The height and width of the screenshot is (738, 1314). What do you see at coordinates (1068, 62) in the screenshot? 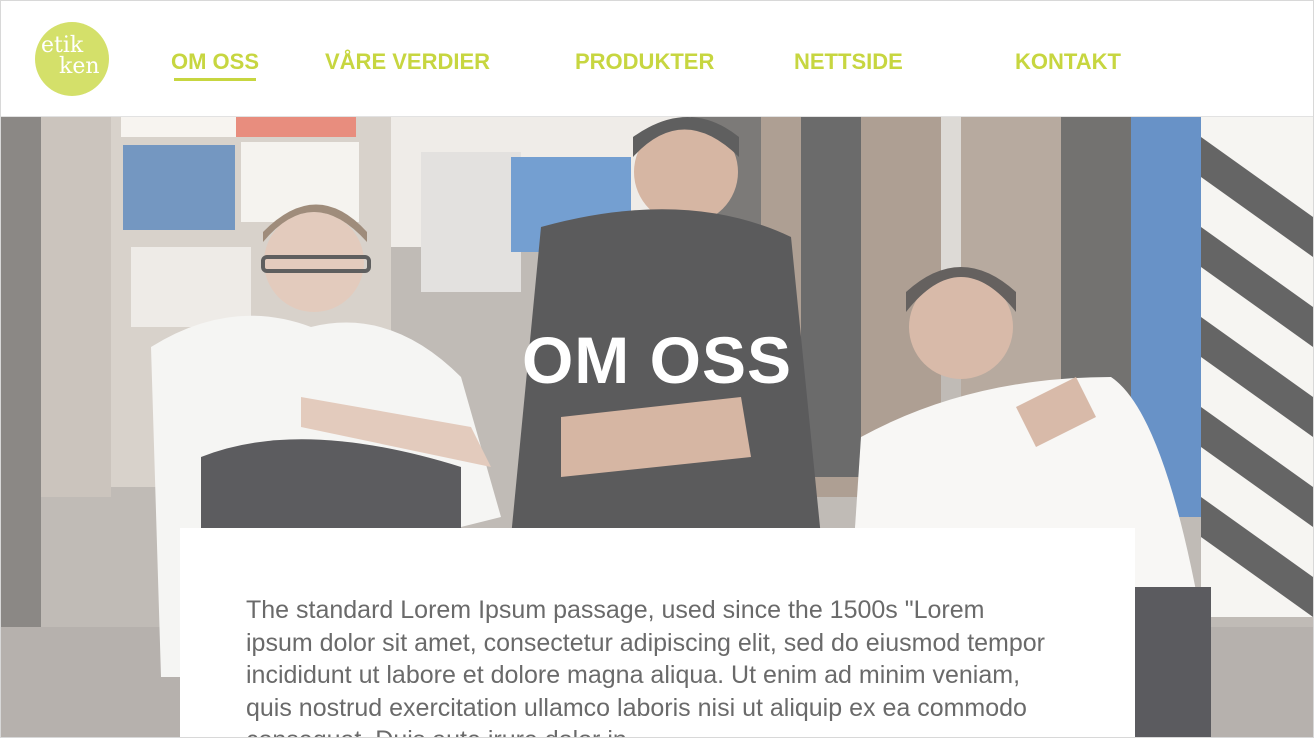
I see `nav-item-kontakt: KONTAKT` at bounding box center [1068, 62].